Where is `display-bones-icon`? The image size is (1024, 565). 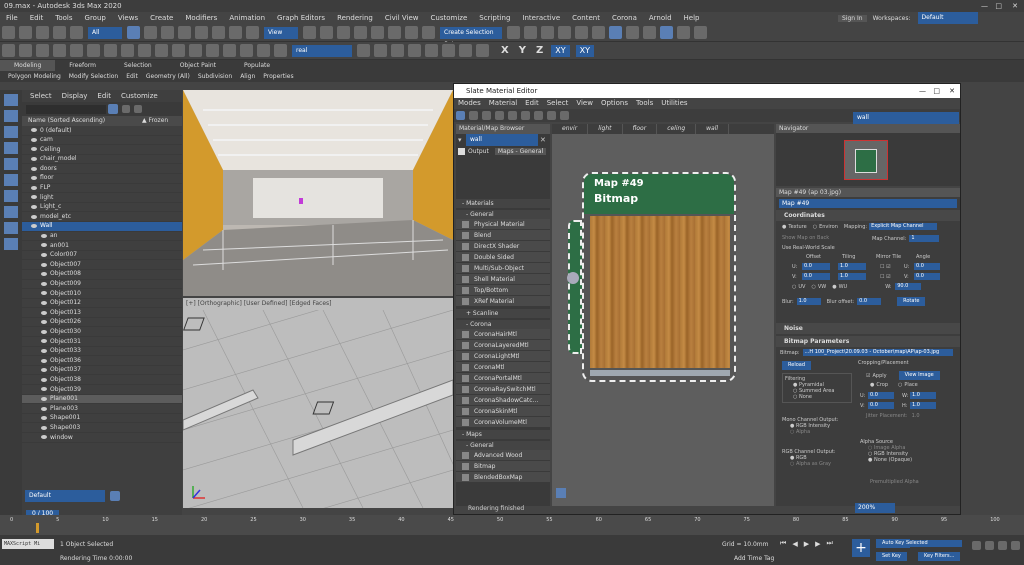 display-bones-icon is located at coordinates (11, 244).